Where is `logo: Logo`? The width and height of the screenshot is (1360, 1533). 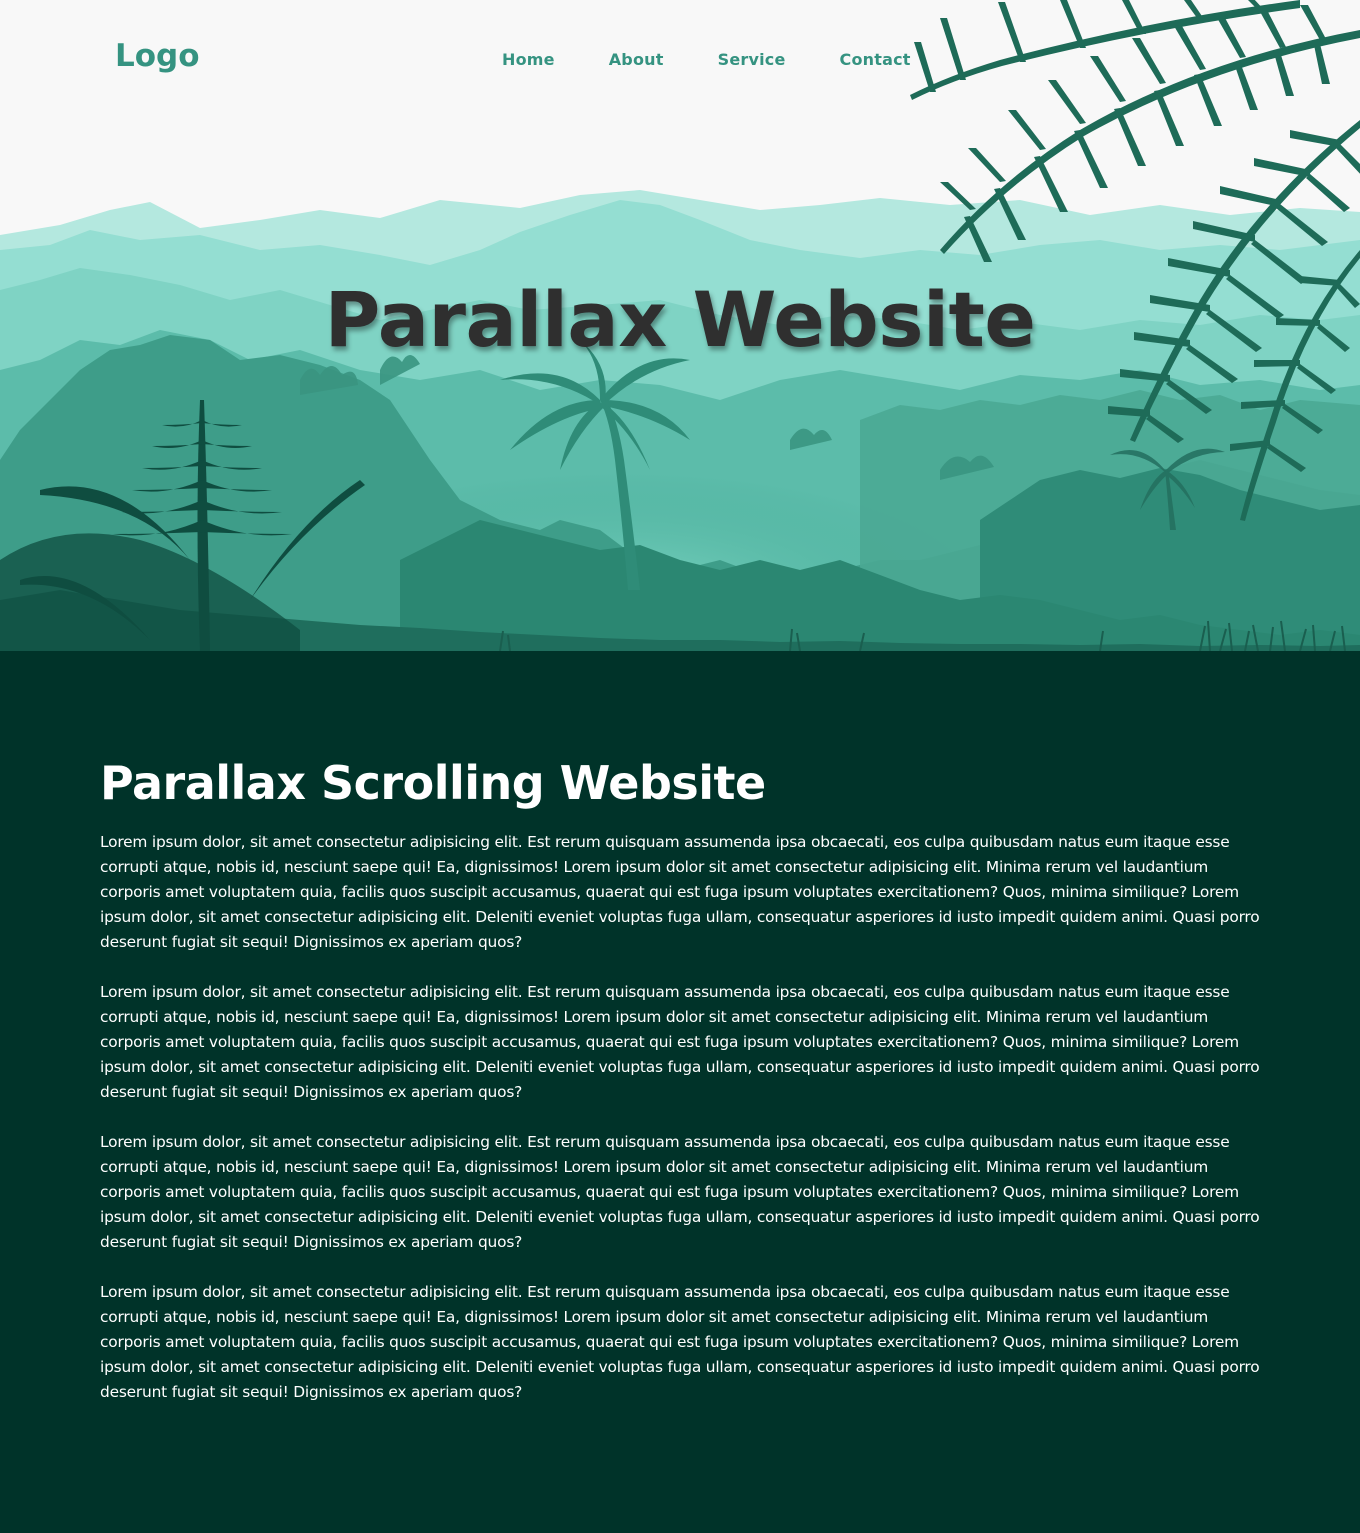
logo: Logo is located at coordinates (157, 56).